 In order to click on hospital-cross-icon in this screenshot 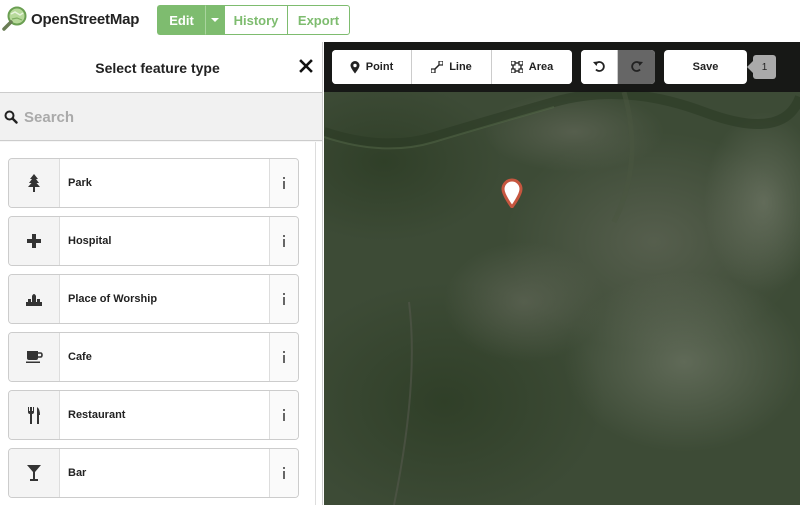, I will do `click(34, 241)`.